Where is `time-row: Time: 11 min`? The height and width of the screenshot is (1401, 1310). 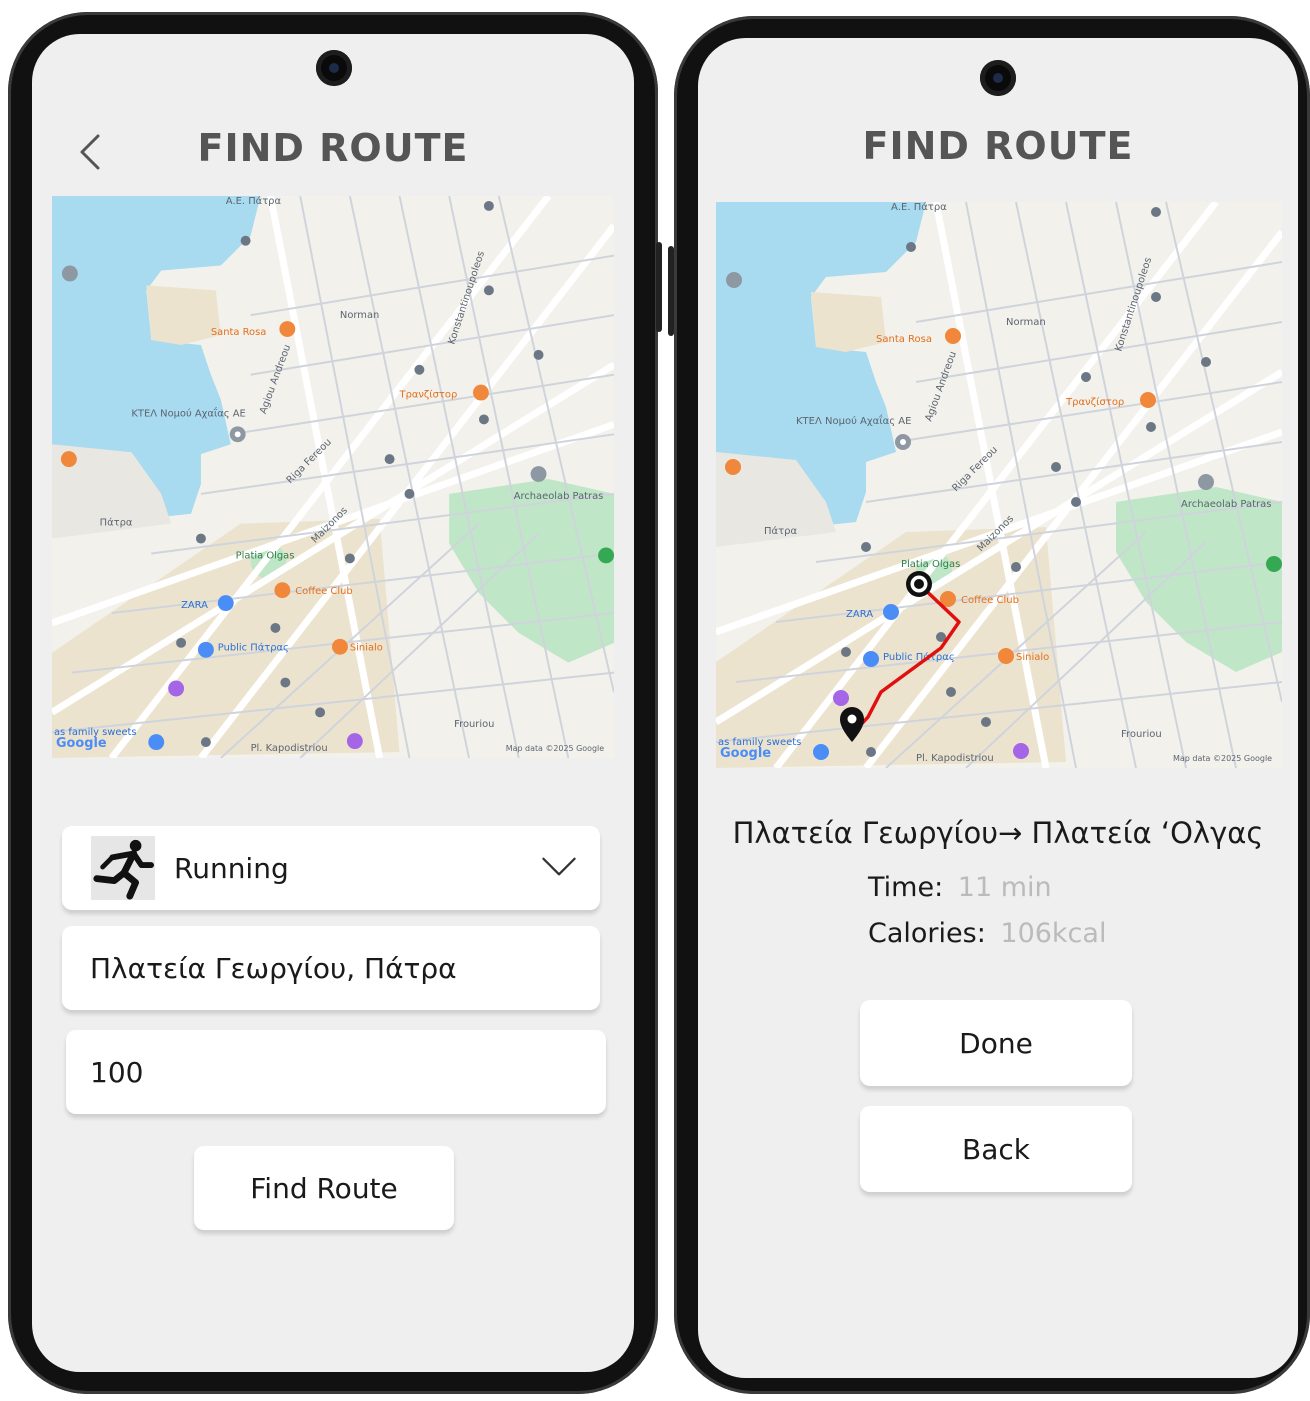 time-row: Time: 11 min is located at coordinates (960, 887).